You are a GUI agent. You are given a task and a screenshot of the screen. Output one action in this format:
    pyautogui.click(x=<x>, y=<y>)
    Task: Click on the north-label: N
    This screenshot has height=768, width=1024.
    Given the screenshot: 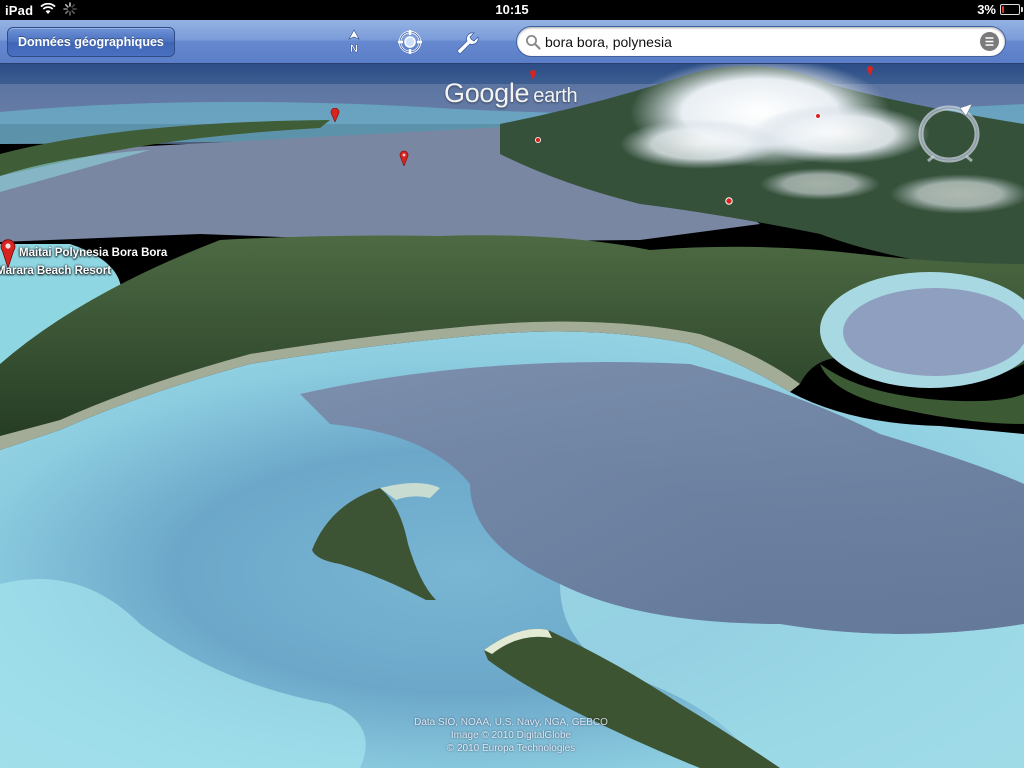 What is the action you would take?
    pyautogui.click(x=354, y=49)
    